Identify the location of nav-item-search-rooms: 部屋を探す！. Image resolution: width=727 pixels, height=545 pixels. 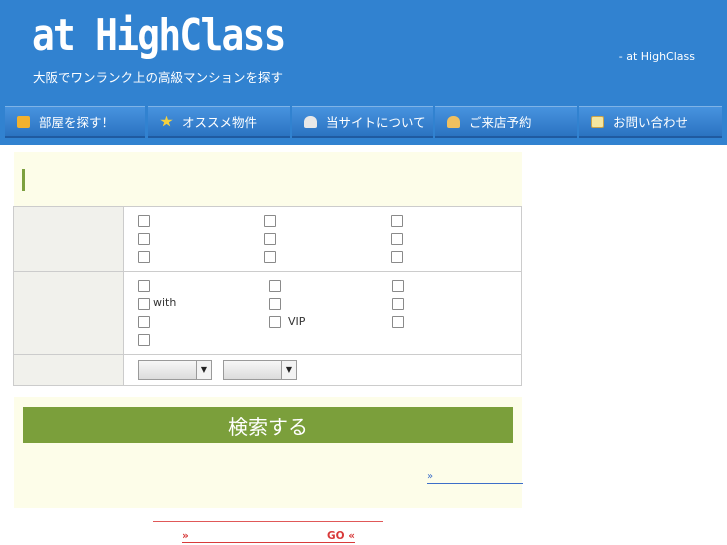
(75, 122).